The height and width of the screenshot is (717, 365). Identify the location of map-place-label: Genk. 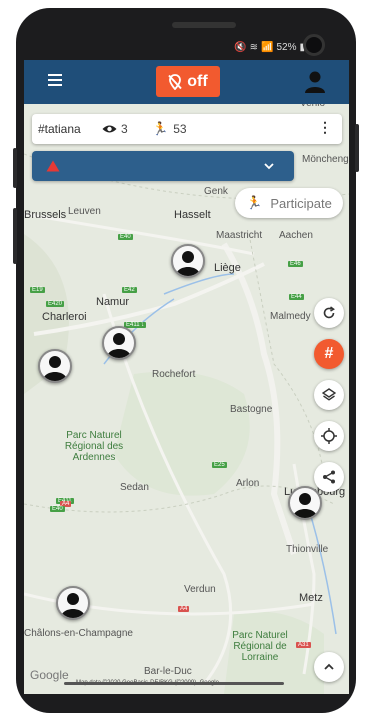
(216, 191).